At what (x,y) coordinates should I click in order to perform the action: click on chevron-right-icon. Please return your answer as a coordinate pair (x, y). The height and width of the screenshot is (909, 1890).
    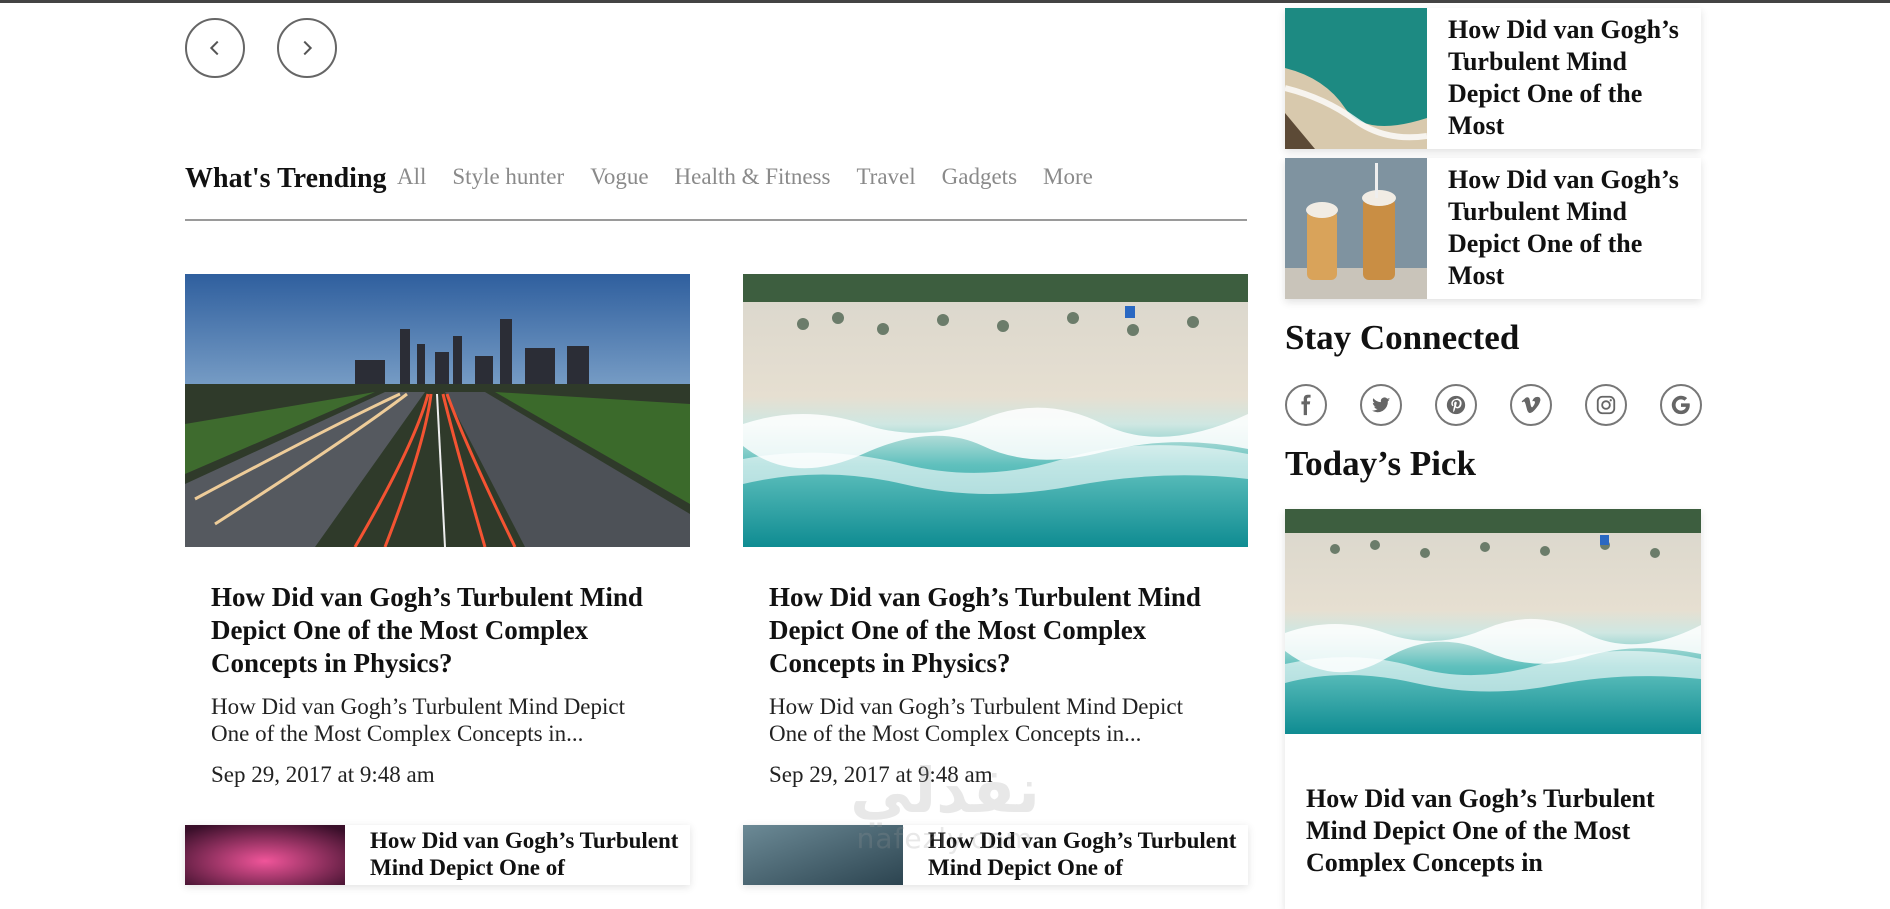
    Looking at the image, I should click on (308, 48).